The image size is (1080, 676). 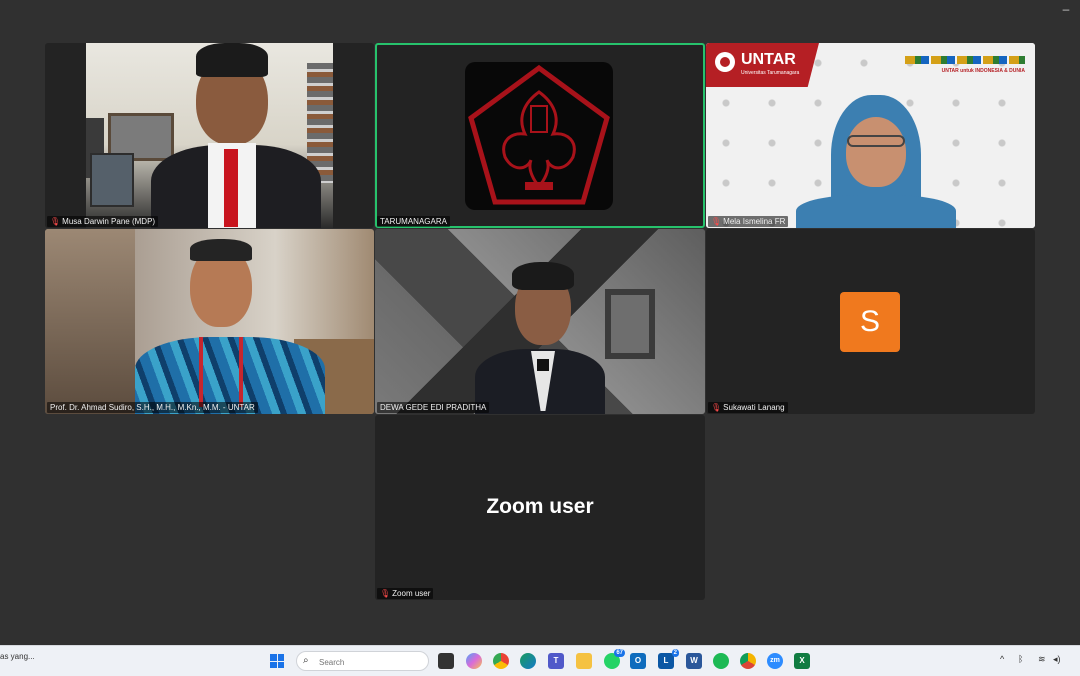 I want to click on participant-name-tag: 🎙 Musa Darwin Pane (MDP), so click(x=103, y=221).